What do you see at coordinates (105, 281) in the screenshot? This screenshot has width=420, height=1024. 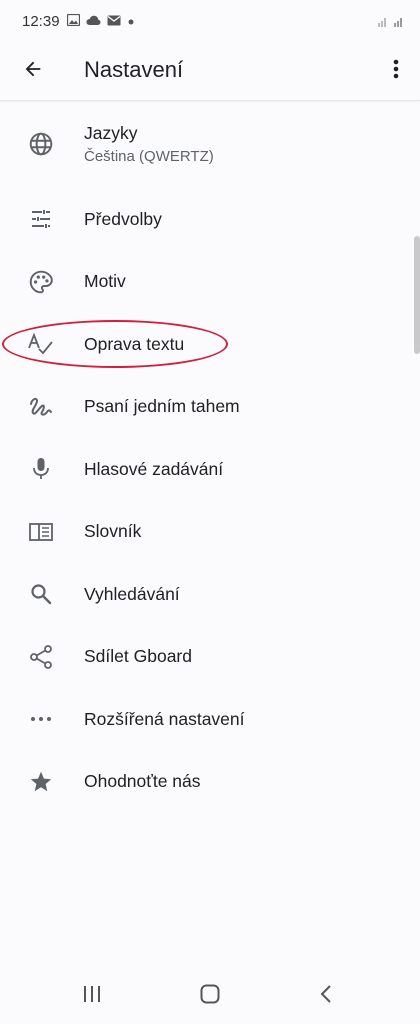 I see `settings-item-label: Motiv` at bounding box center [105, 281].